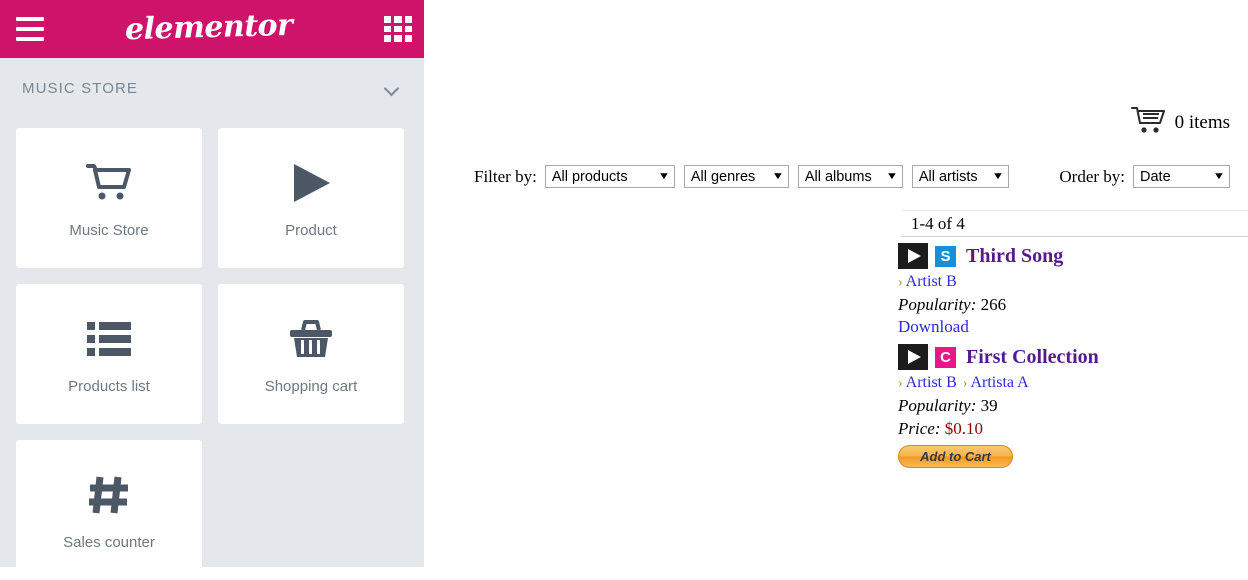 The width and height of the screenshot is (1248, 580). I want to click on widget-card-label: Shopping cart, so click(311, 386).